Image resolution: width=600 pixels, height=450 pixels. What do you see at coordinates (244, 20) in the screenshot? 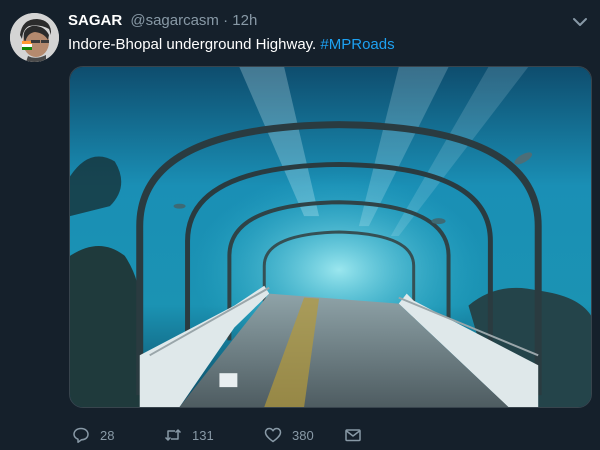
I see `timestamp: 12h` at bounding box center [244, 20].